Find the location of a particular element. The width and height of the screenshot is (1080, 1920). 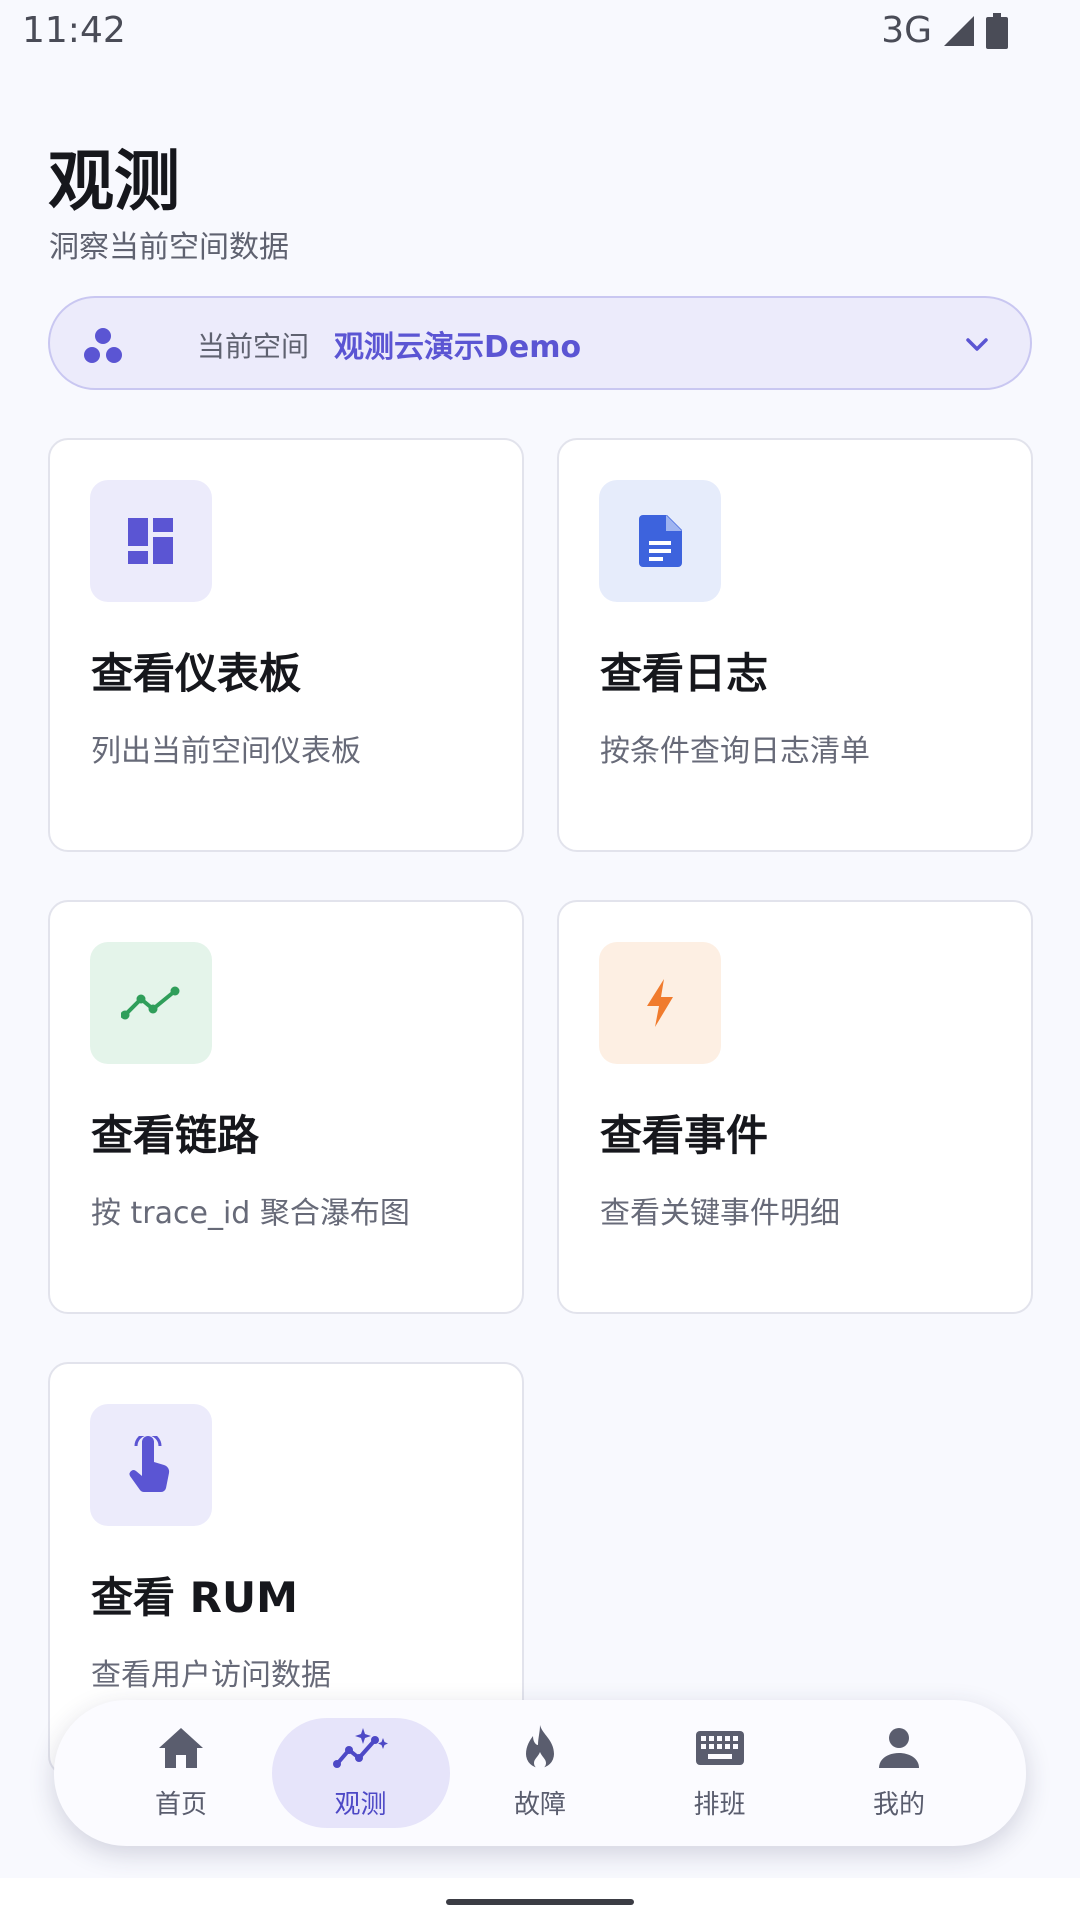

touch-icon is located at coordinates (149, 1464).